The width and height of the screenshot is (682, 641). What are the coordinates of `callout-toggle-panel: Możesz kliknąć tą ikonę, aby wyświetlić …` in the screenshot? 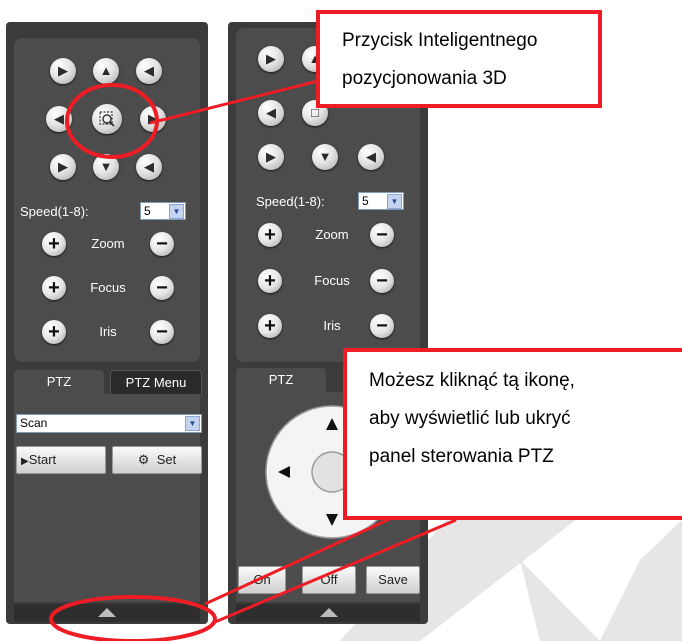 It's located at (512, 434).